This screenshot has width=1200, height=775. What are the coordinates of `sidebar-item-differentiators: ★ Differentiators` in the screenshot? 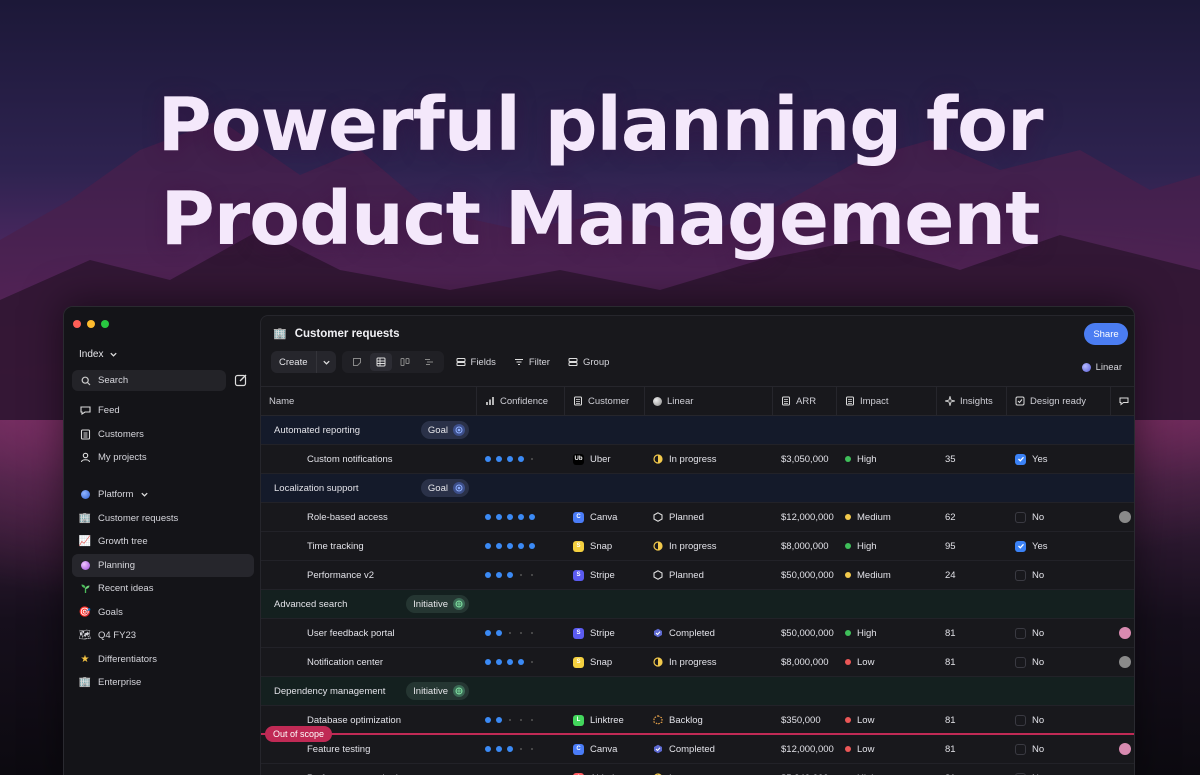 It's located at (163, 660).